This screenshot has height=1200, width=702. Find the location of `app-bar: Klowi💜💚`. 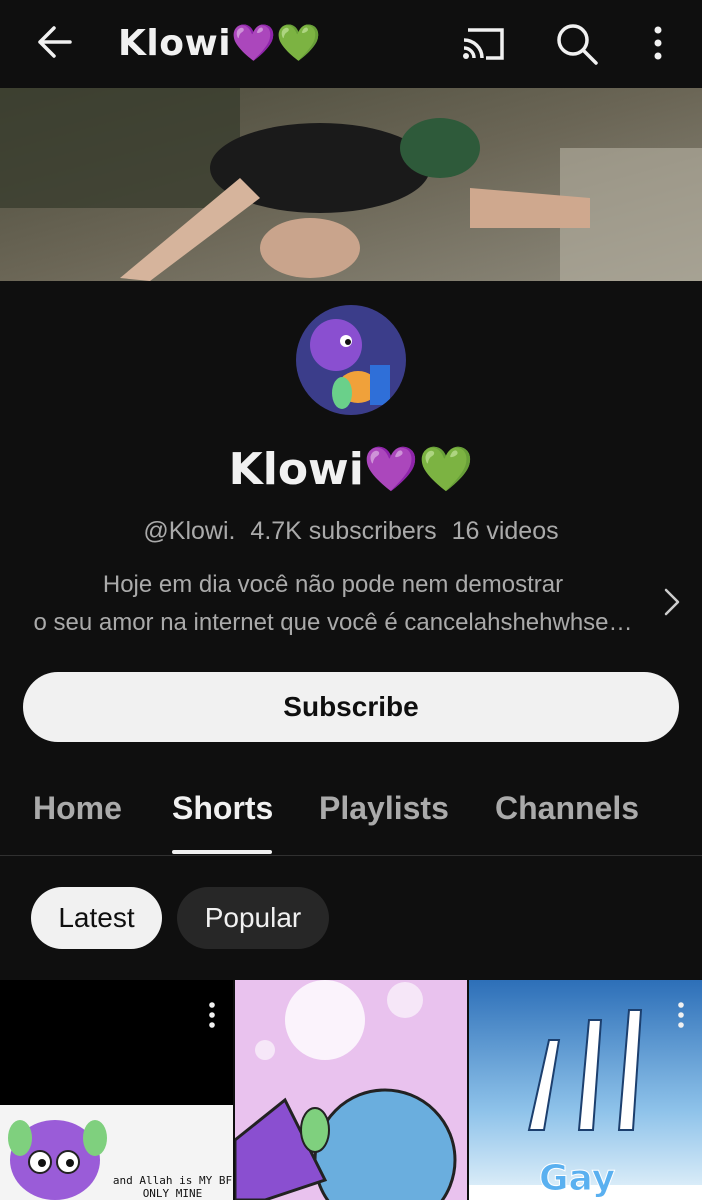

app-bar: Klowi💜💚 is located at coordinates (351, 44).